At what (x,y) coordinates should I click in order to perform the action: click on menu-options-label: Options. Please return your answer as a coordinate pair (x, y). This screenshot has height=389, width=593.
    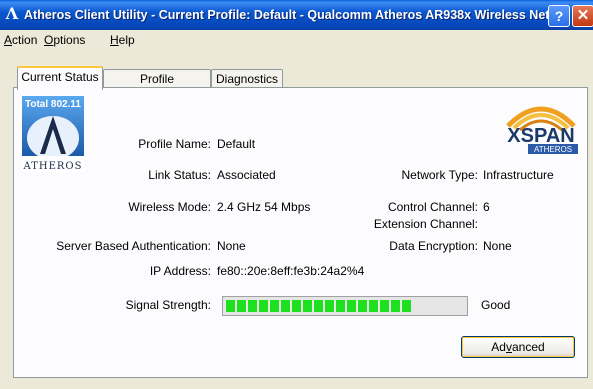
    Looking at the image, I should click on (65, 40).